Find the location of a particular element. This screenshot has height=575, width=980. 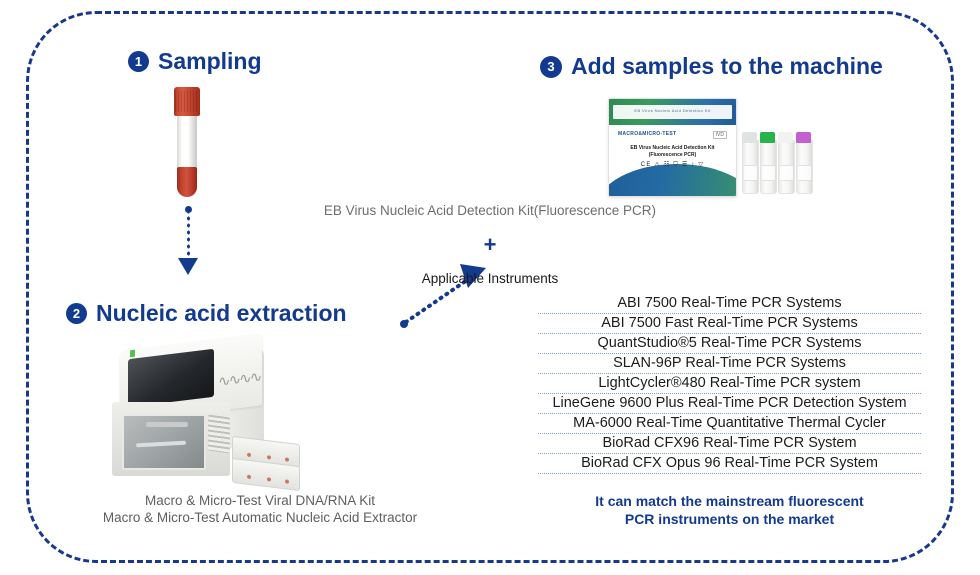

reagent-vial-white is located at coordinates (786, 163).